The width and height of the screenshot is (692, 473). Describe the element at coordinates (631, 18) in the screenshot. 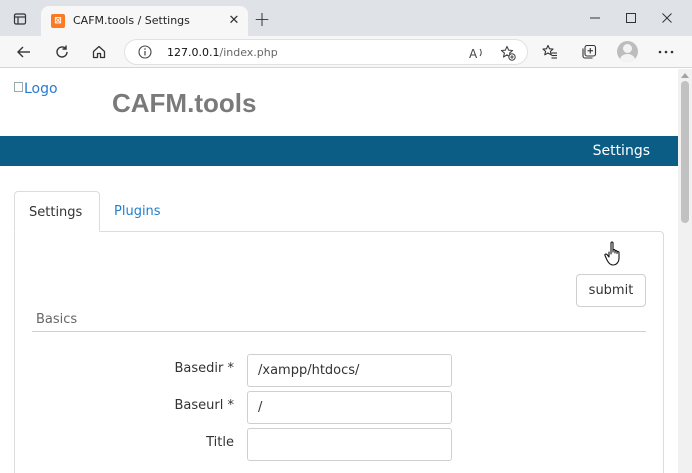

I see `maximize-icon` at that location.